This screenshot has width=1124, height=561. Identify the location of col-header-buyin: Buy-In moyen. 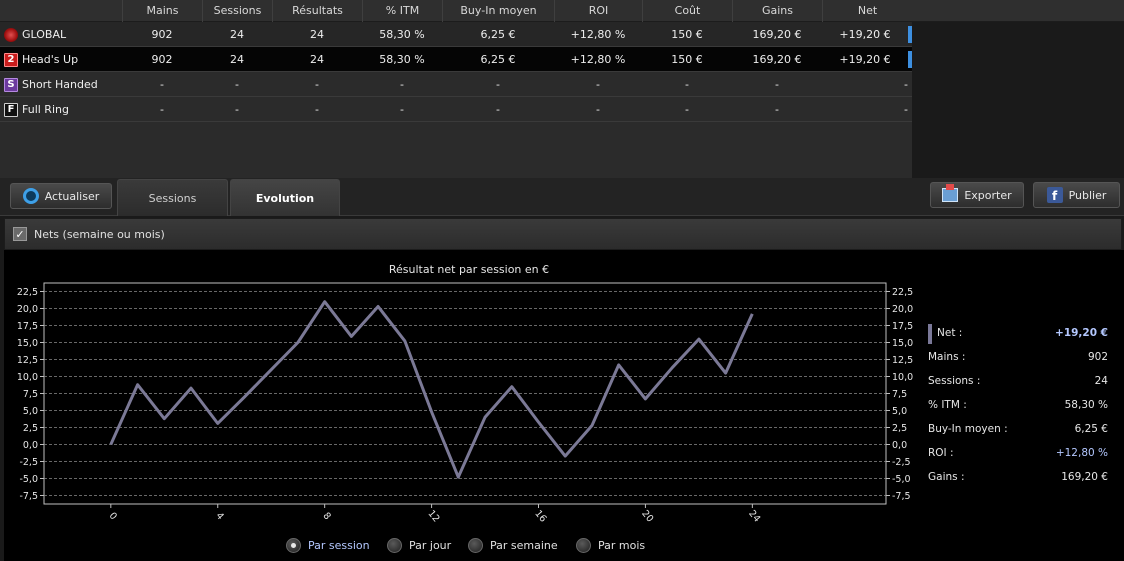
(498, 11).